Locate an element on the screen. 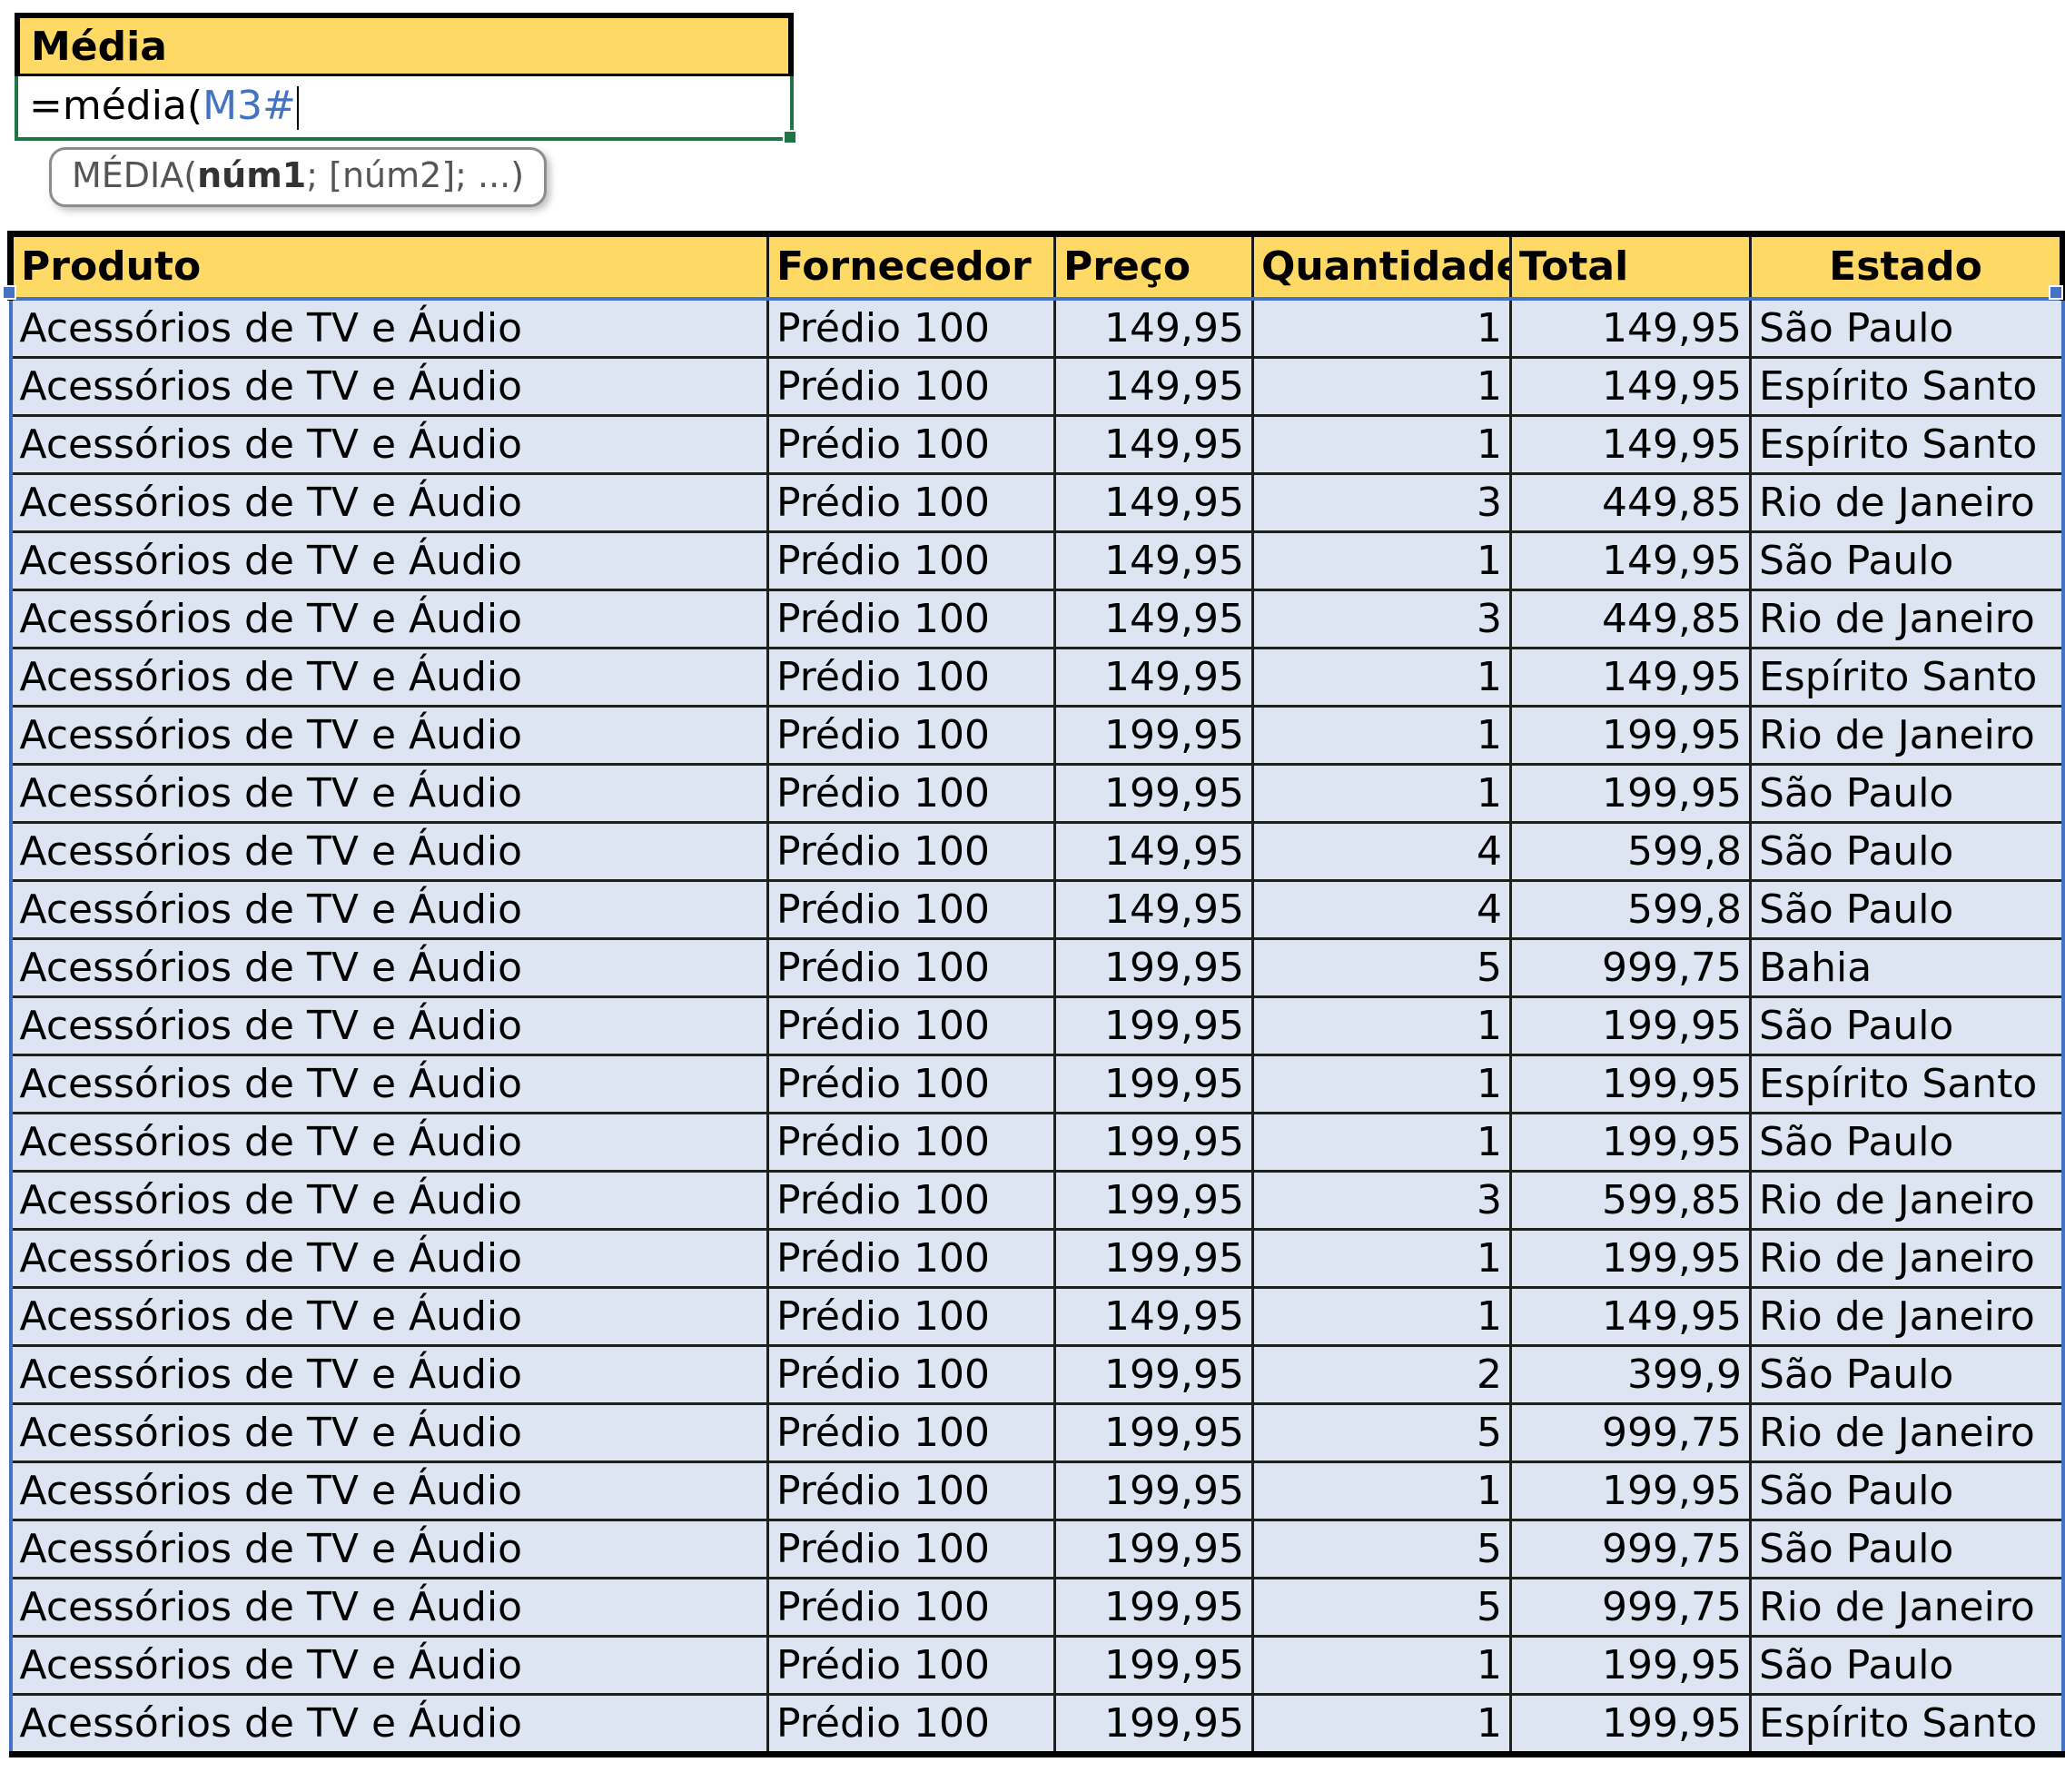 The height and width of the screenshot is (1792, 2065). media-formula-input-cell: =média(M3# is located at coordinates (406, 110).